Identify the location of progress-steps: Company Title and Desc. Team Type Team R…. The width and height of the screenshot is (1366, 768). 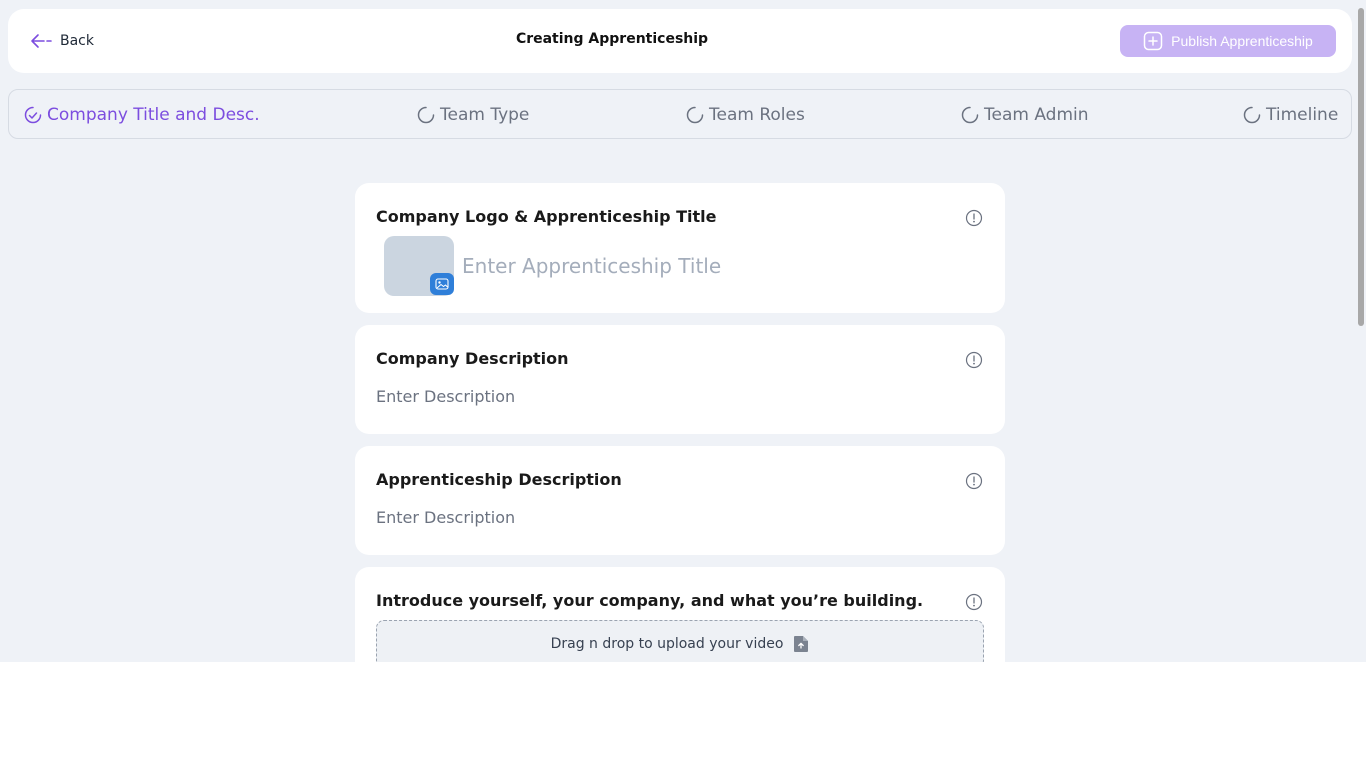
(680, 114).